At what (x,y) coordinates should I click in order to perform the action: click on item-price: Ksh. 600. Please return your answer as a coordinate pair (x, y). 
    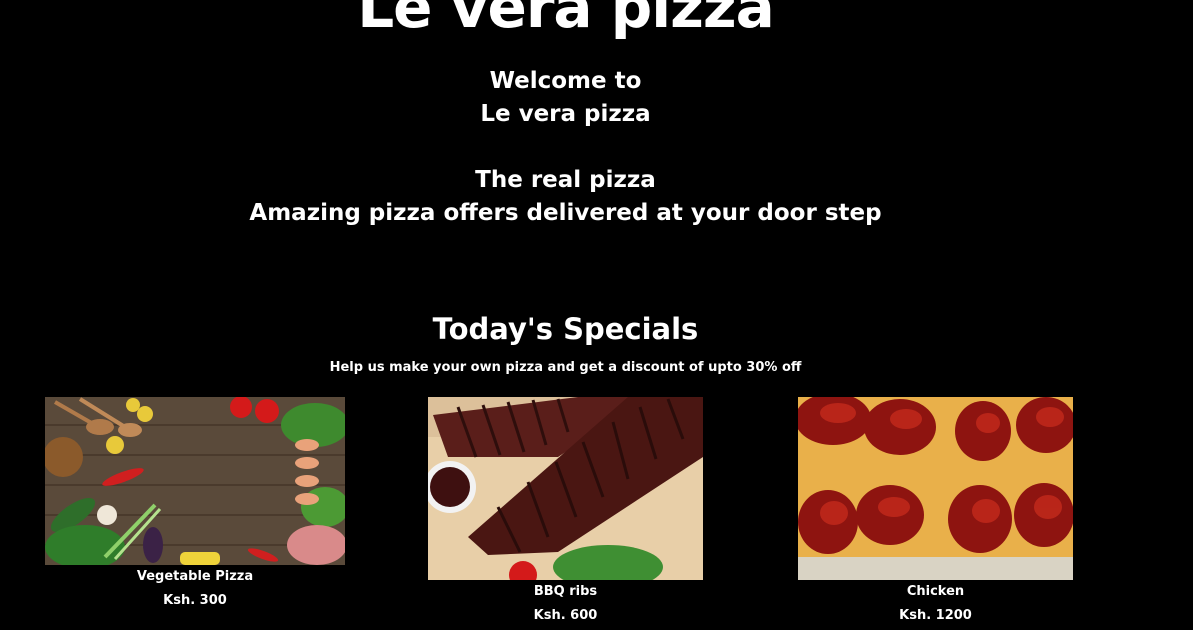
    Looking at the image, I should click on (565, 615).